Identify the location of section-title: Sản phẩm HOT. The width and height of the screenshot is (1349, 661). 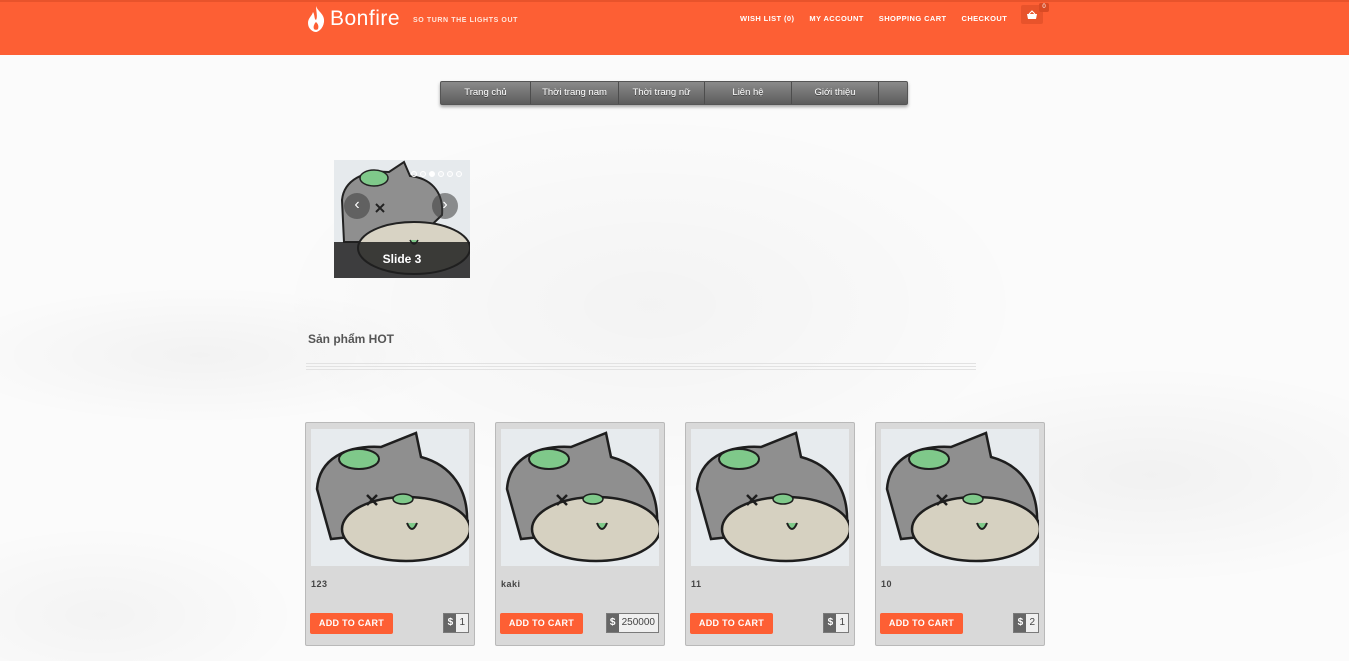
(351, 339).